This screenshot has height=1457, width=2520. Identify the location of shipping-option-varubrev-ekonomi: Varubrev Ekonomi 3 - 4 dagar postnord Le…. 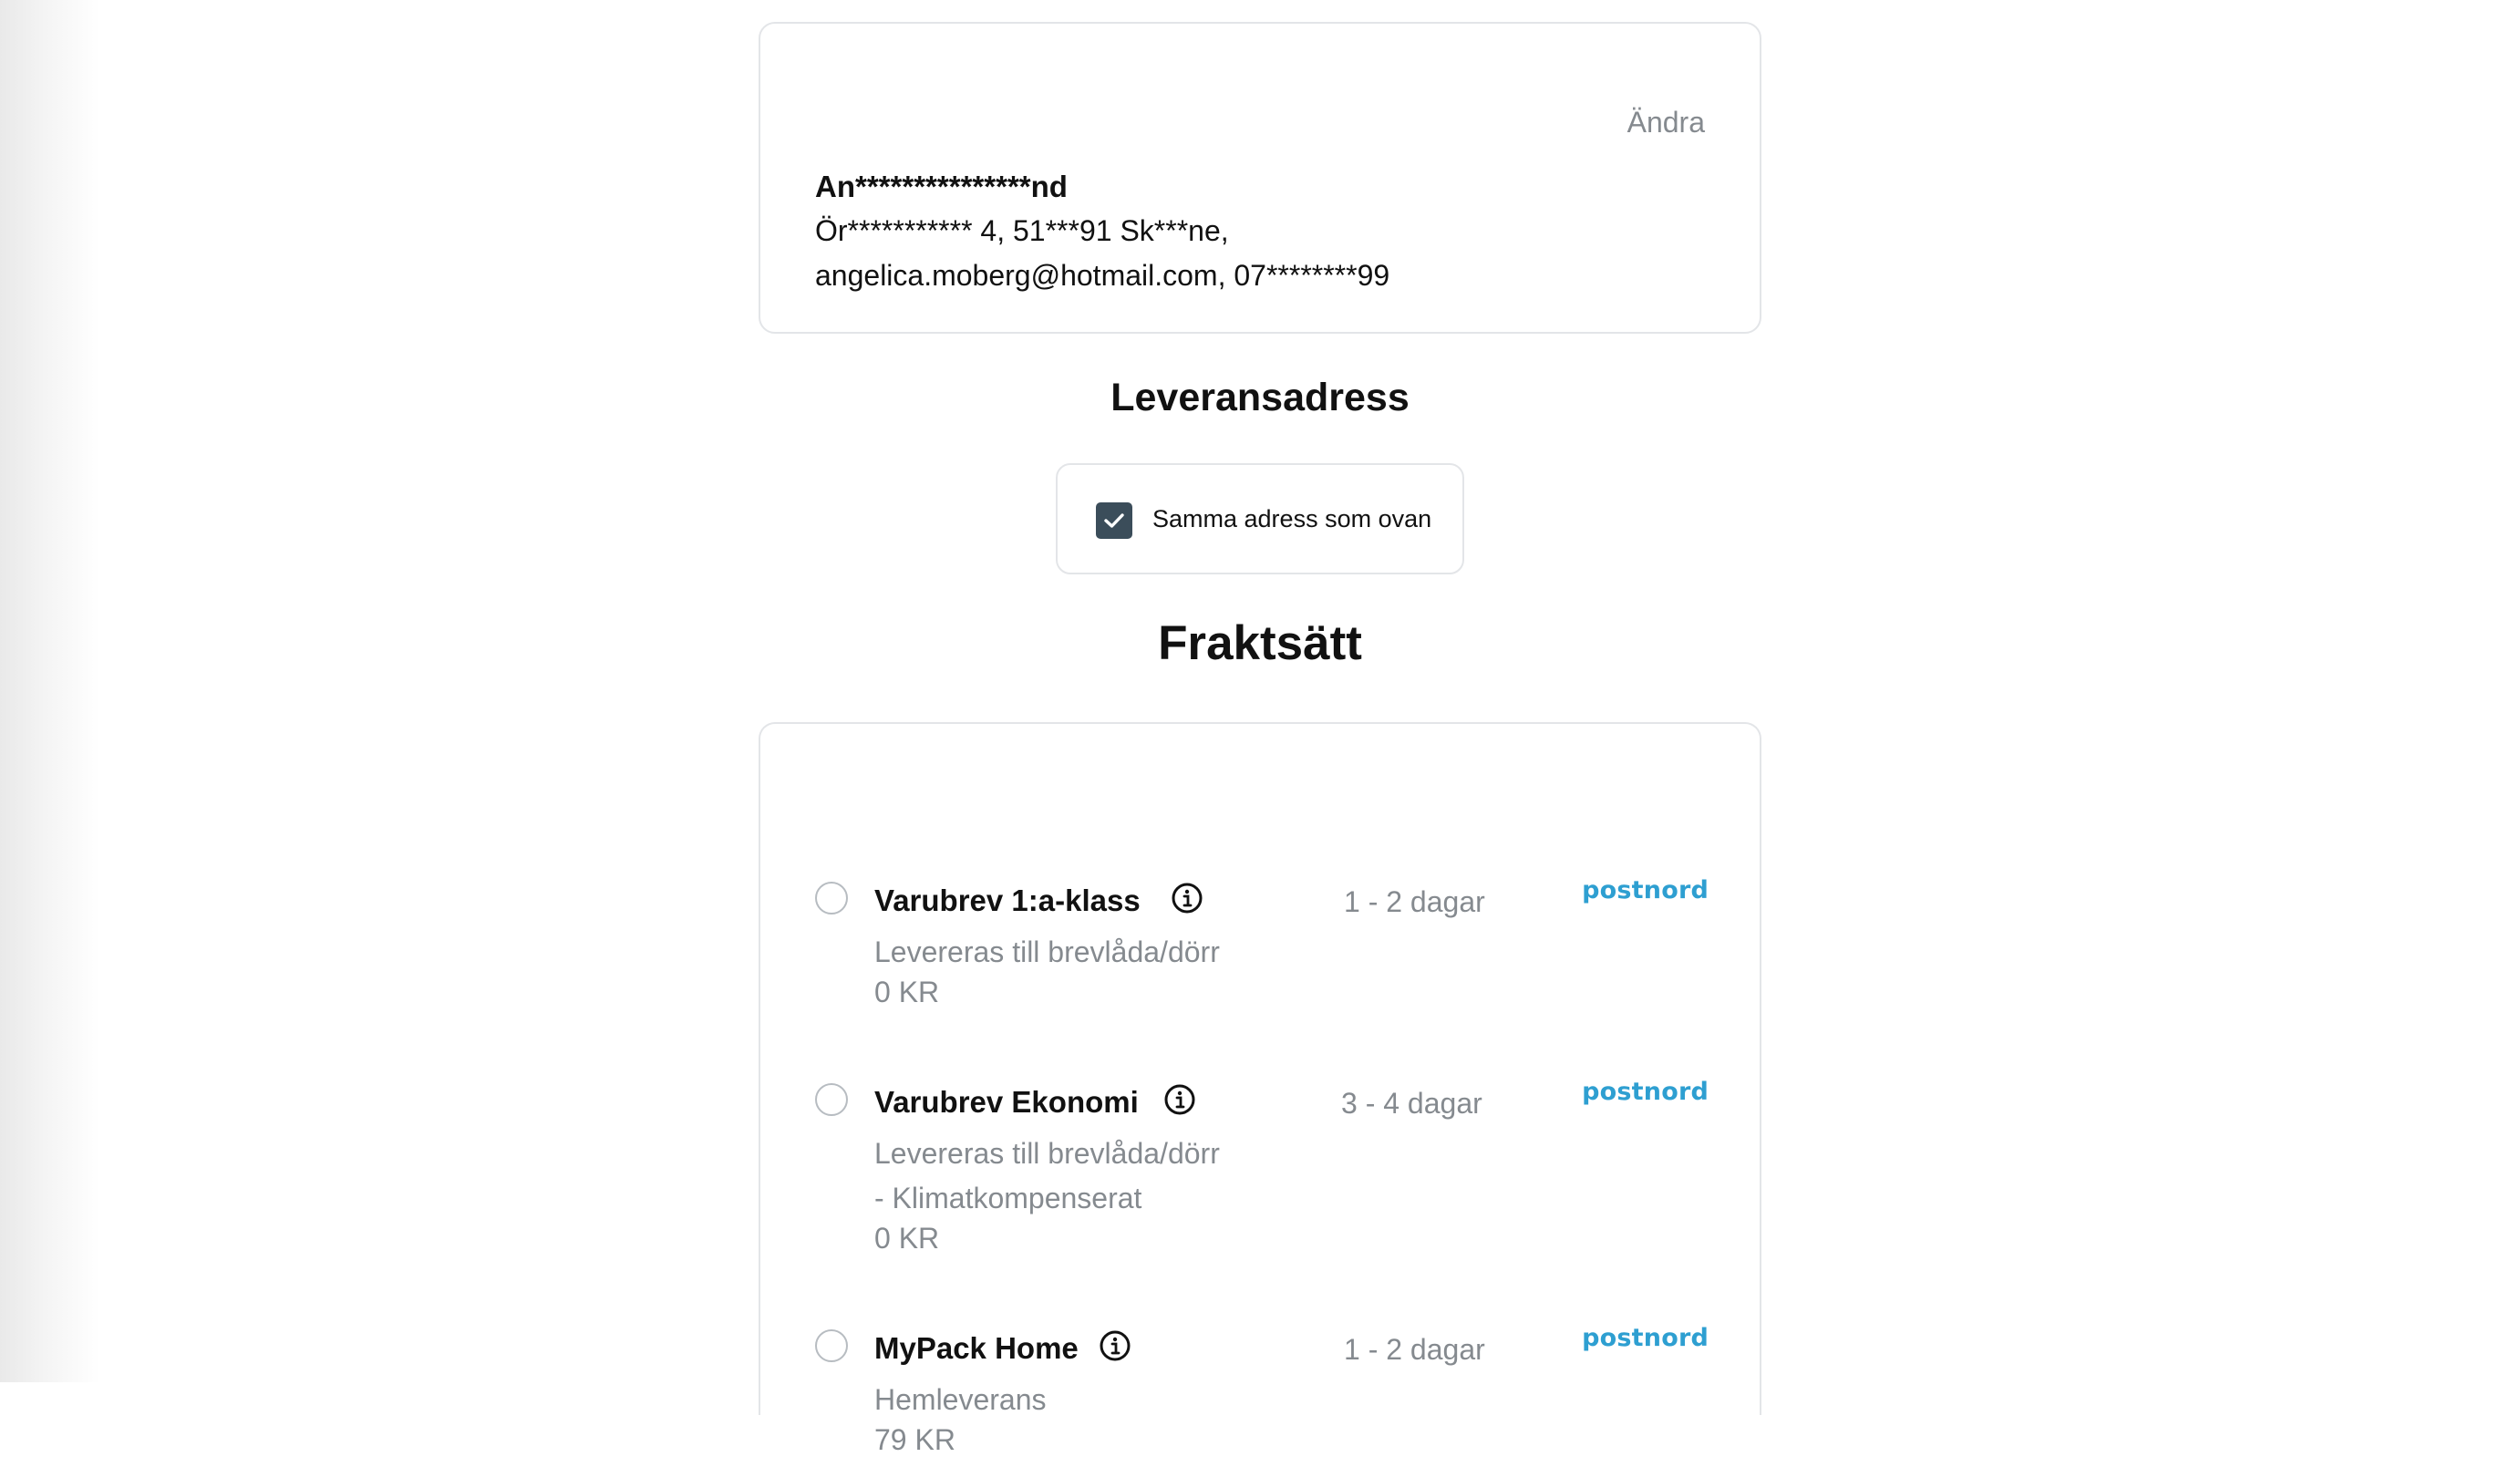
(1261, 1176).